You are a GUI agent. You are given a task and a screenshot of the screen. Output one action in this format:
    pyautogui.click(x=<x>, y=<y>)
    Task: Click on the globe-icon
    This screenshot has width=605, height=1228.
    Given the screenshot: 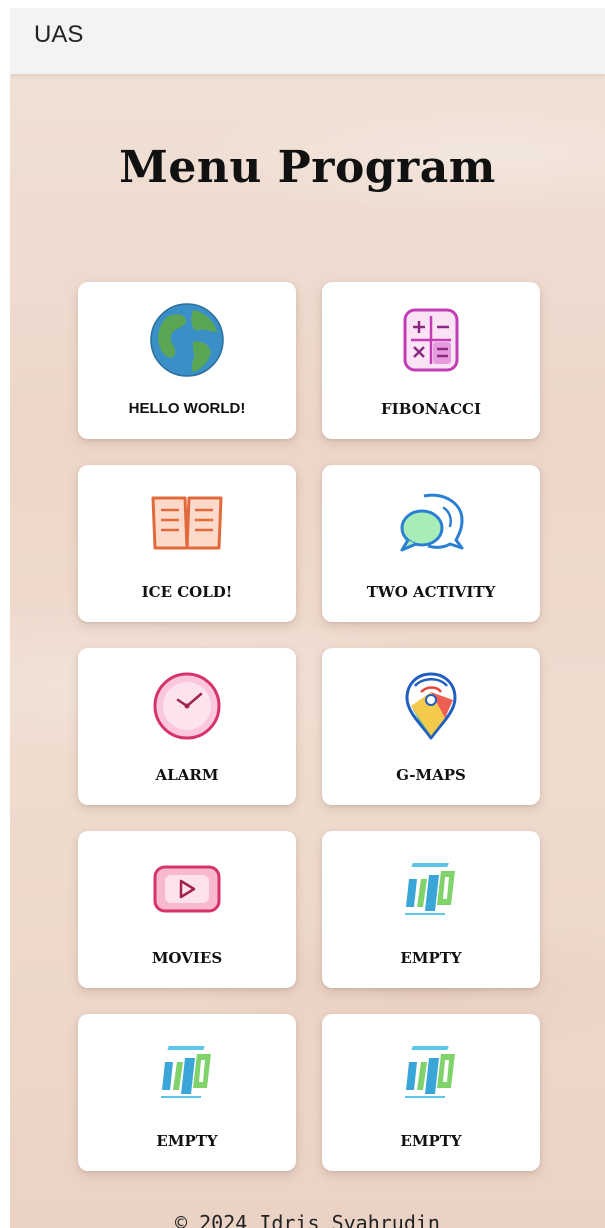 What is the action you would take?
    pyautogui.click(x=187, y=340)
    